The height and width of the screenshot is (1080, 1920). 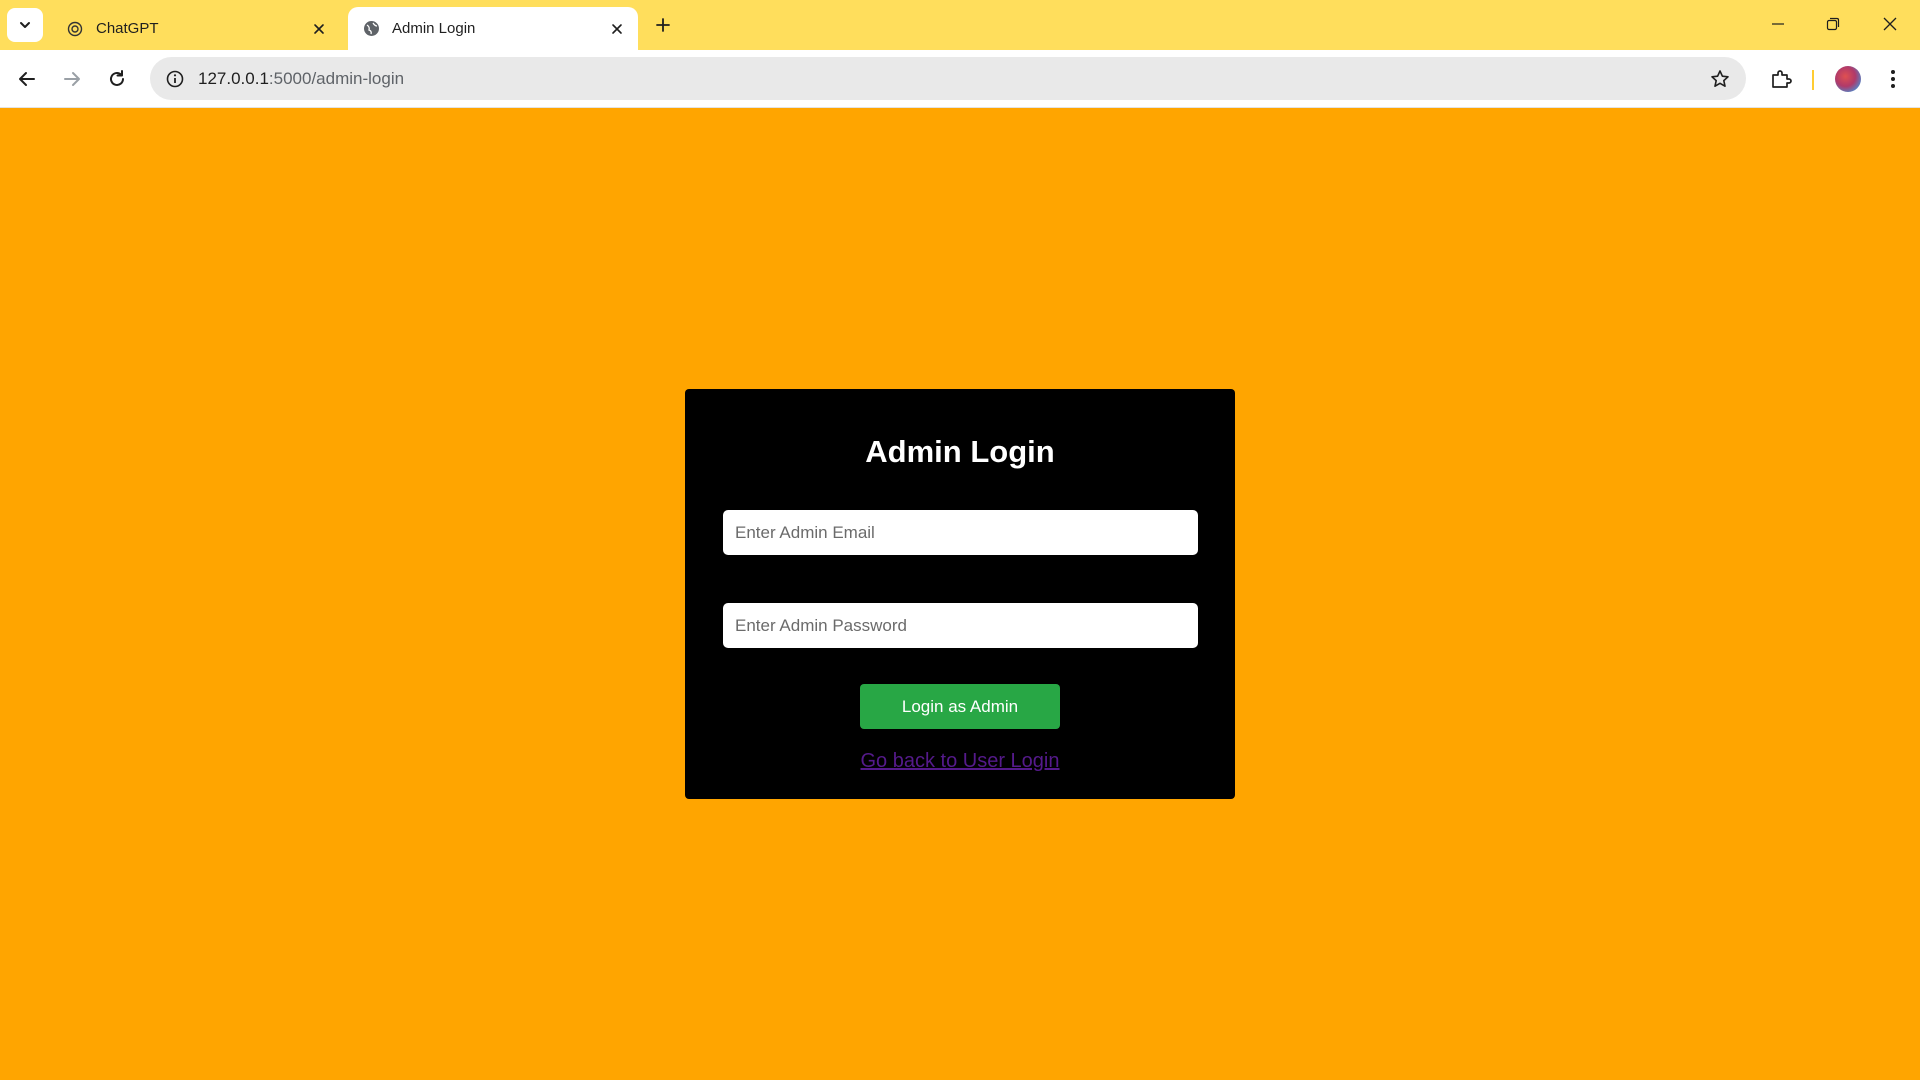 I want to click on close-window-button, so click(x=1890, y=24).